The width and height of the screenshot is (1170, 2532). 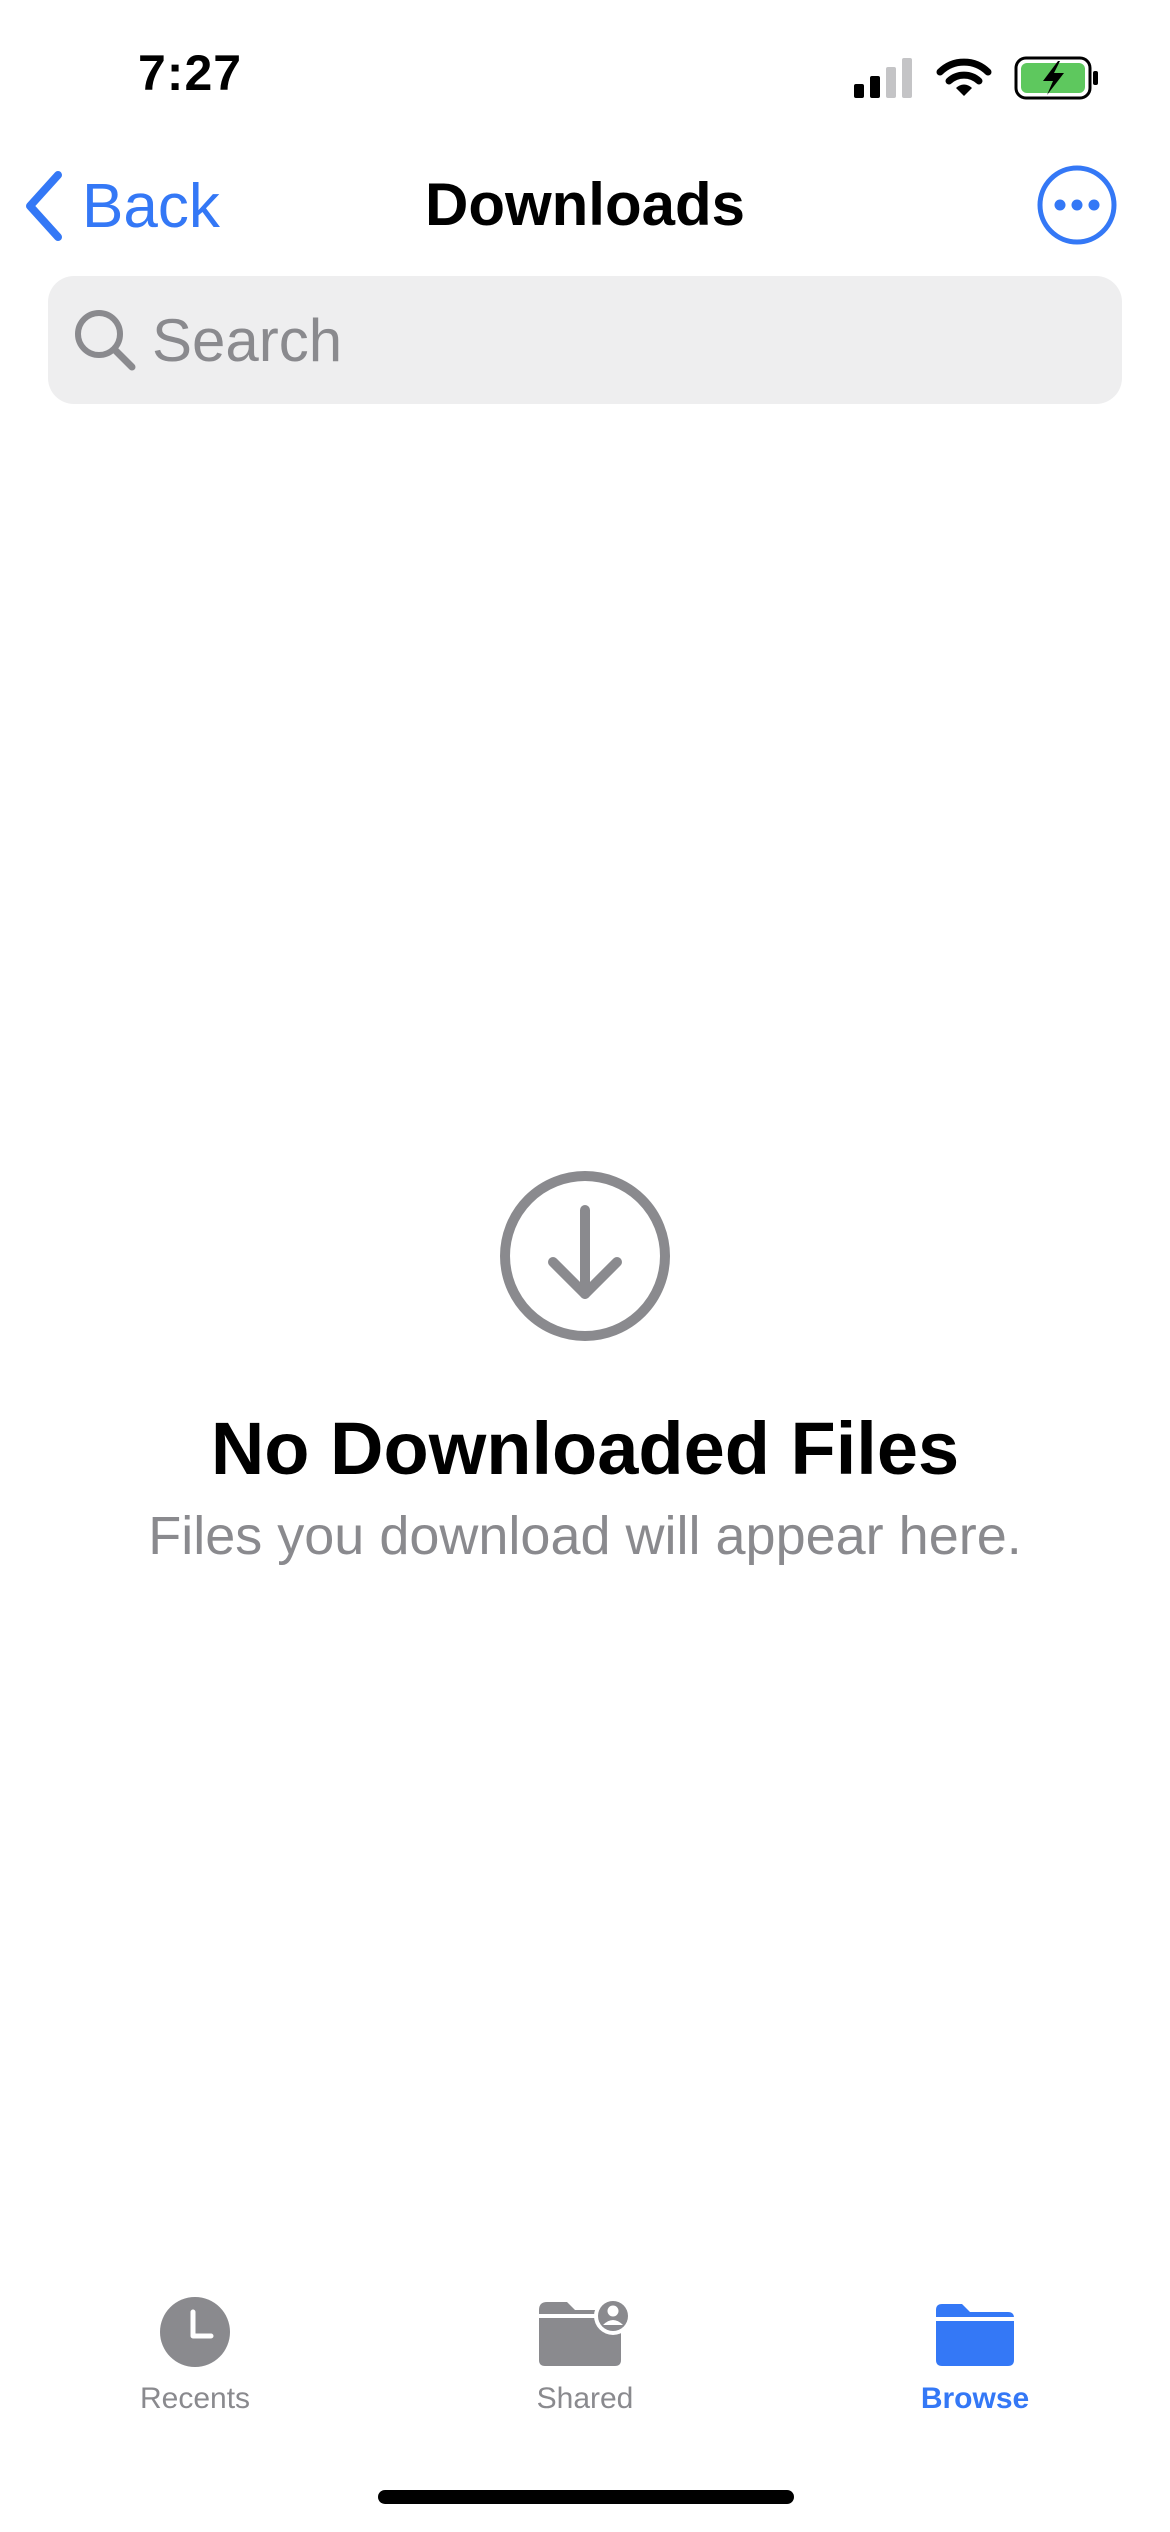 I want to click on clock-icon, so click(x=195, y=2326).